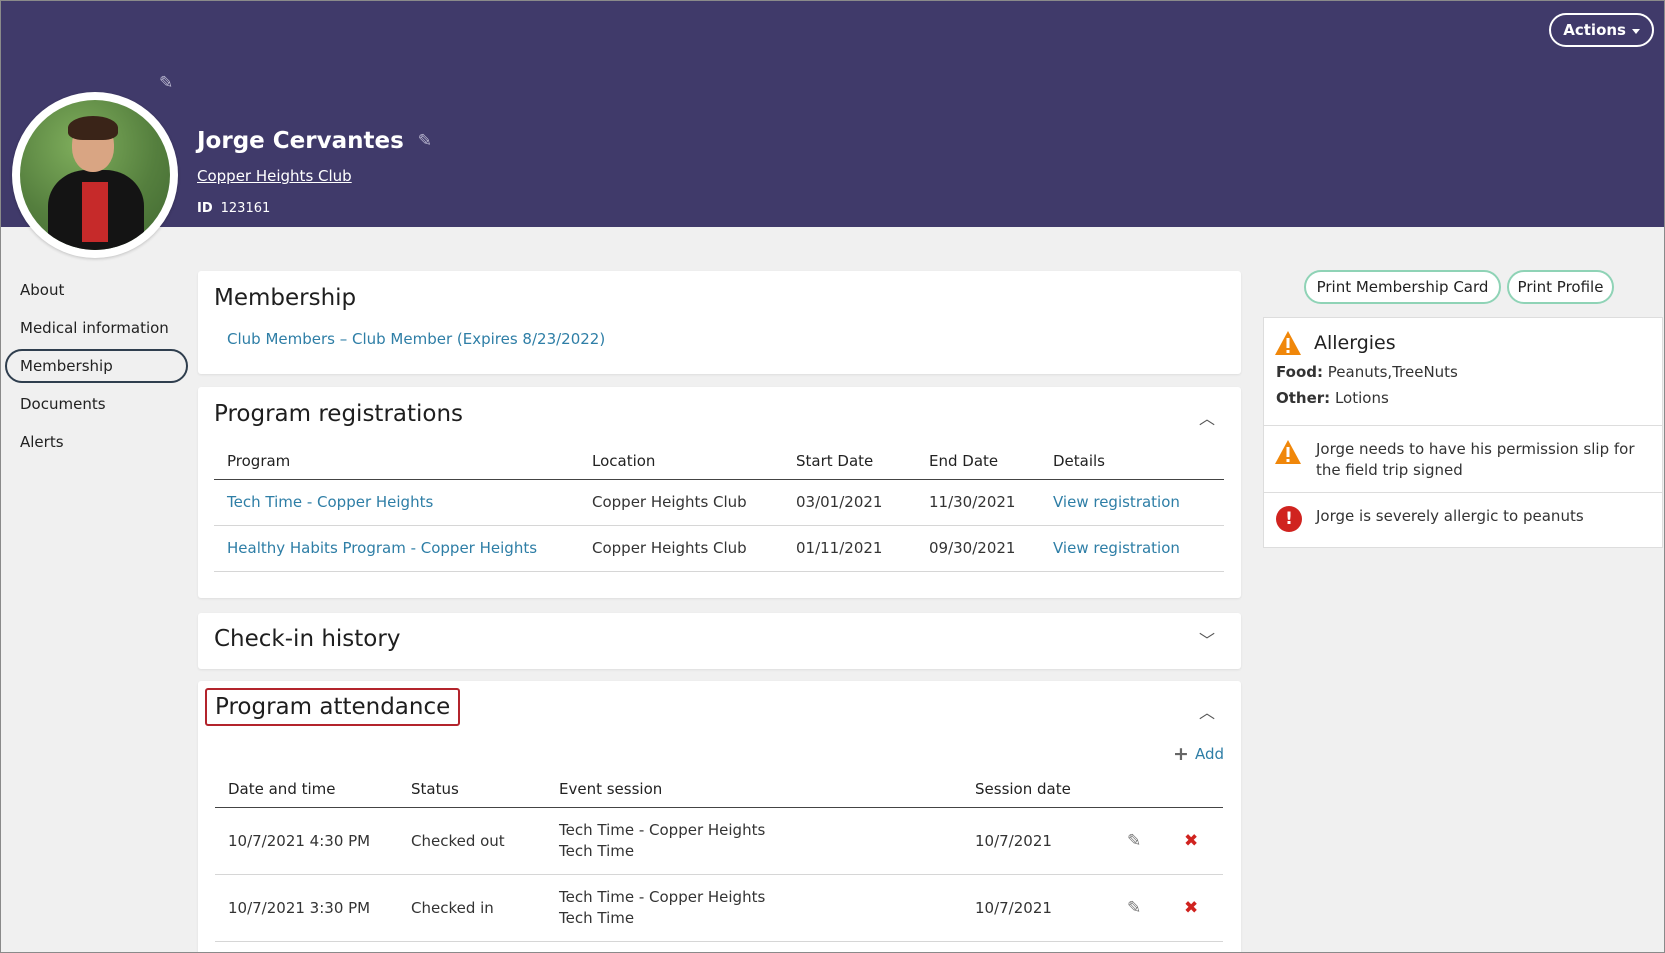  I want to click on col-end-date: End Date, so click(964, 460).